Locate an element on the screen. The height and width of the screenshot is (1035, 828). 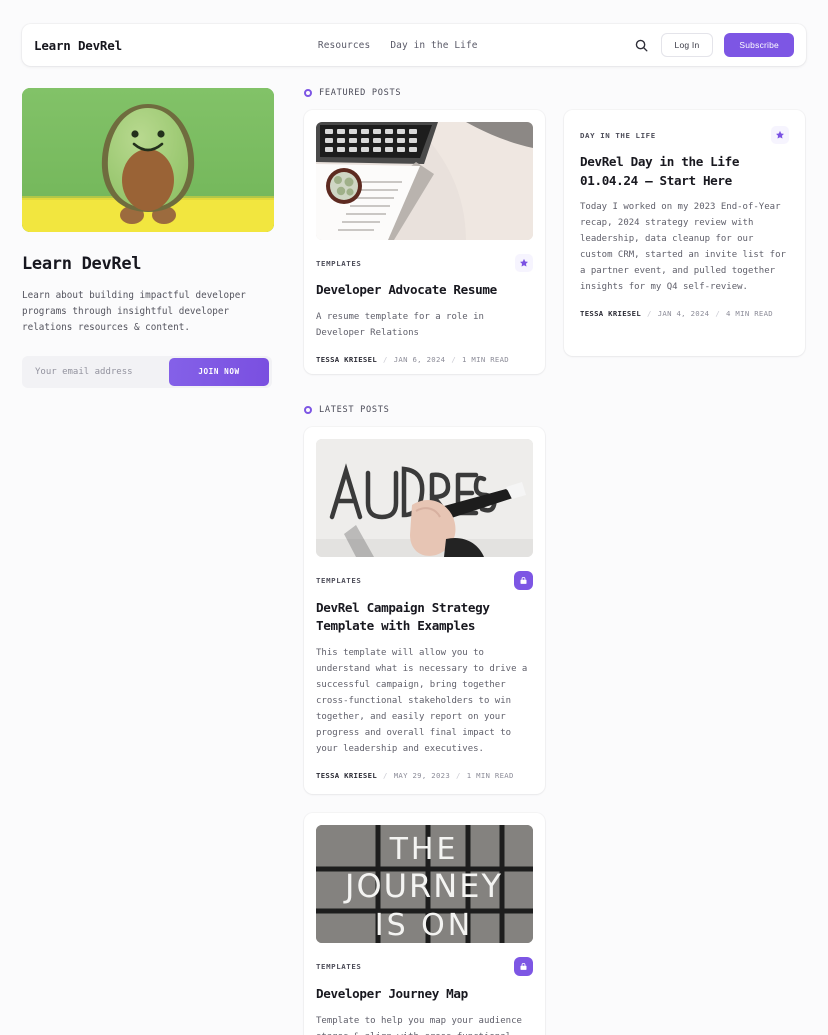
post-title: Developer Advocate Resume is located at coordinates (424, 290).